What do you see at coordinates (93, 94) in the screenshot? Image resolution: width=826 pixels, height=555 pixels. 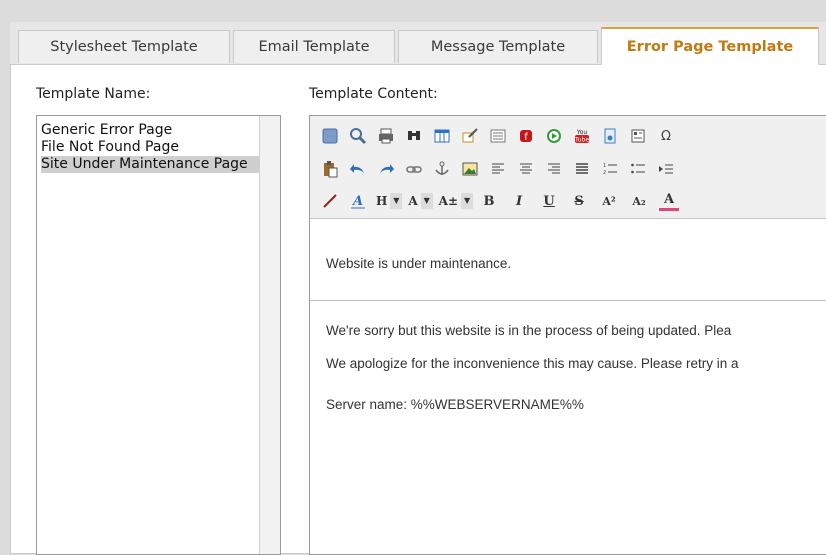 I see `template-name-label: Template Name:` at bounding box center [93, 94].